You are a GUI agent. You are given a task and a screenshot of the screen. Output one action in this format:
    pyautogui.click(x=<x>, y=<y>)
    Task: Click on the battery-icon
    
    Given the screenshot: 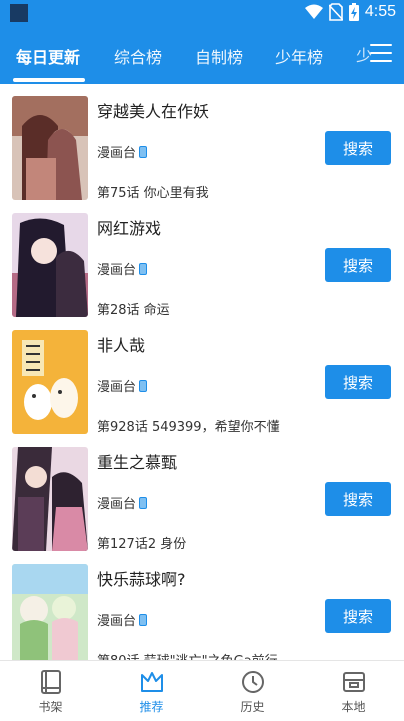 What is the action you would take?
    pyautogui.click(x=353, y=12)
    